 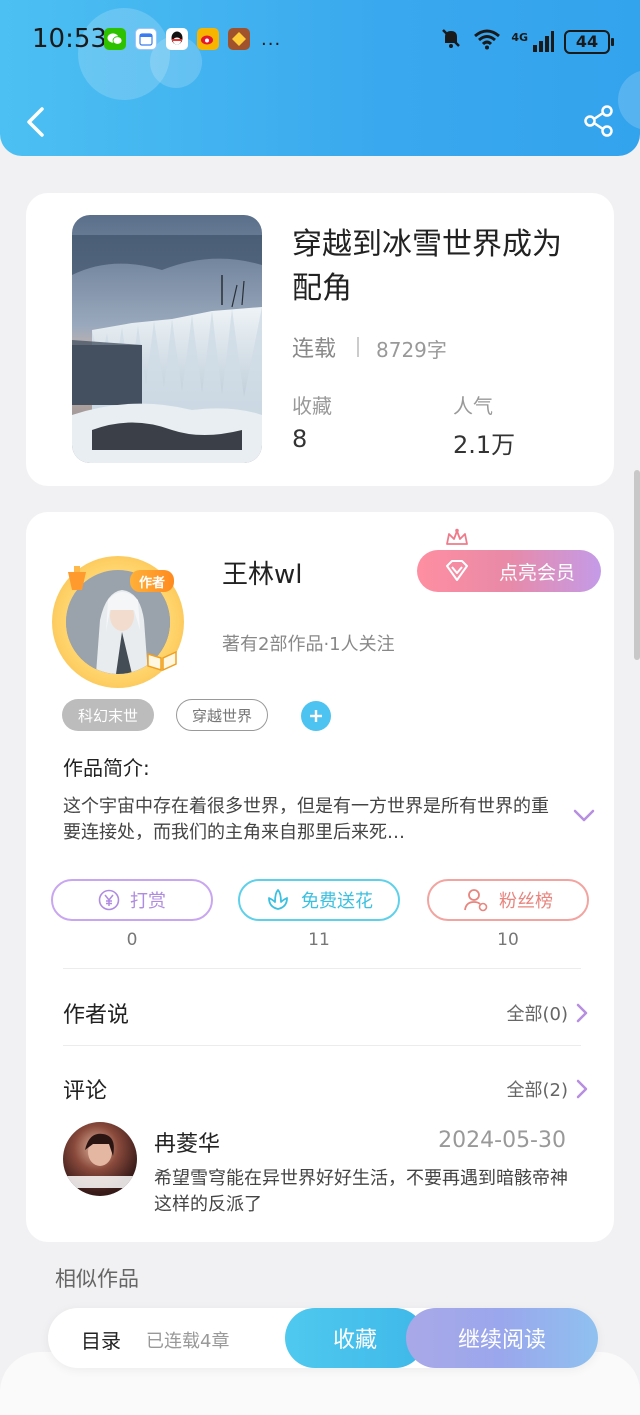 What do you see at coordinates (308, 644) in the screenshot?
I see `author-meta: 著有2部作品·1人关注` at bounding box center [308, 644].